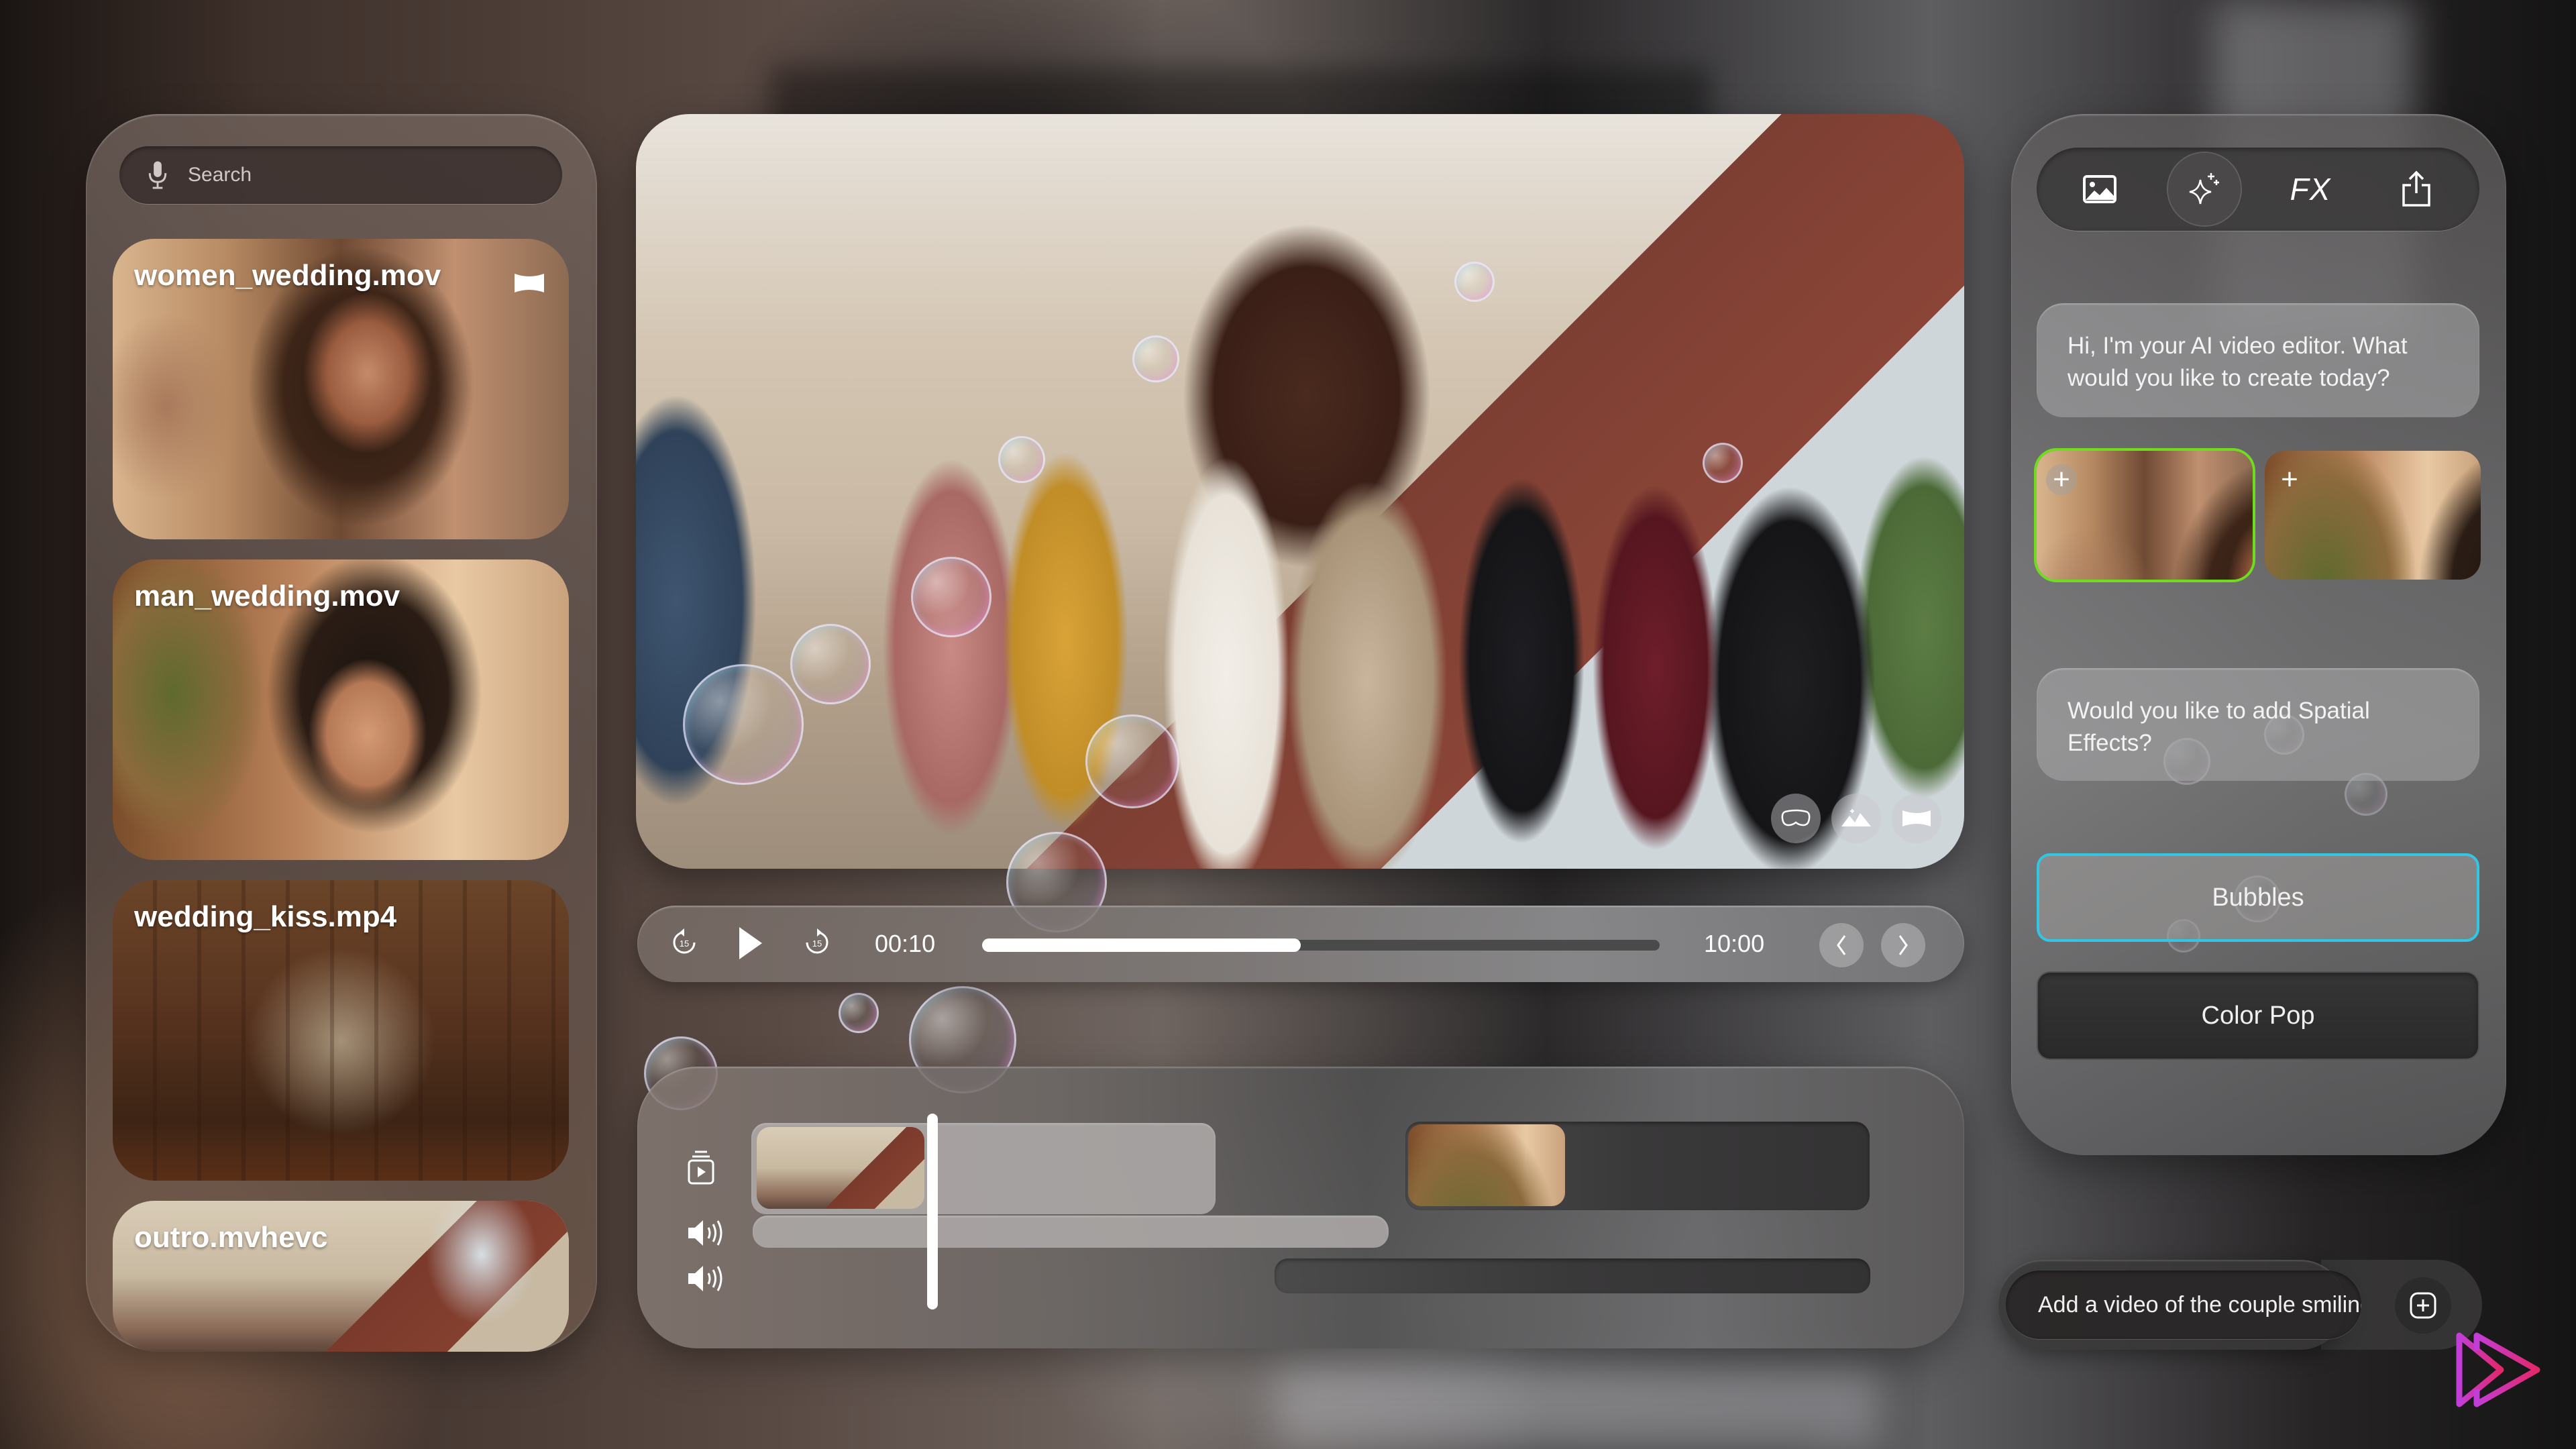  I want to click on video-track-icon, so click(701, 1167).